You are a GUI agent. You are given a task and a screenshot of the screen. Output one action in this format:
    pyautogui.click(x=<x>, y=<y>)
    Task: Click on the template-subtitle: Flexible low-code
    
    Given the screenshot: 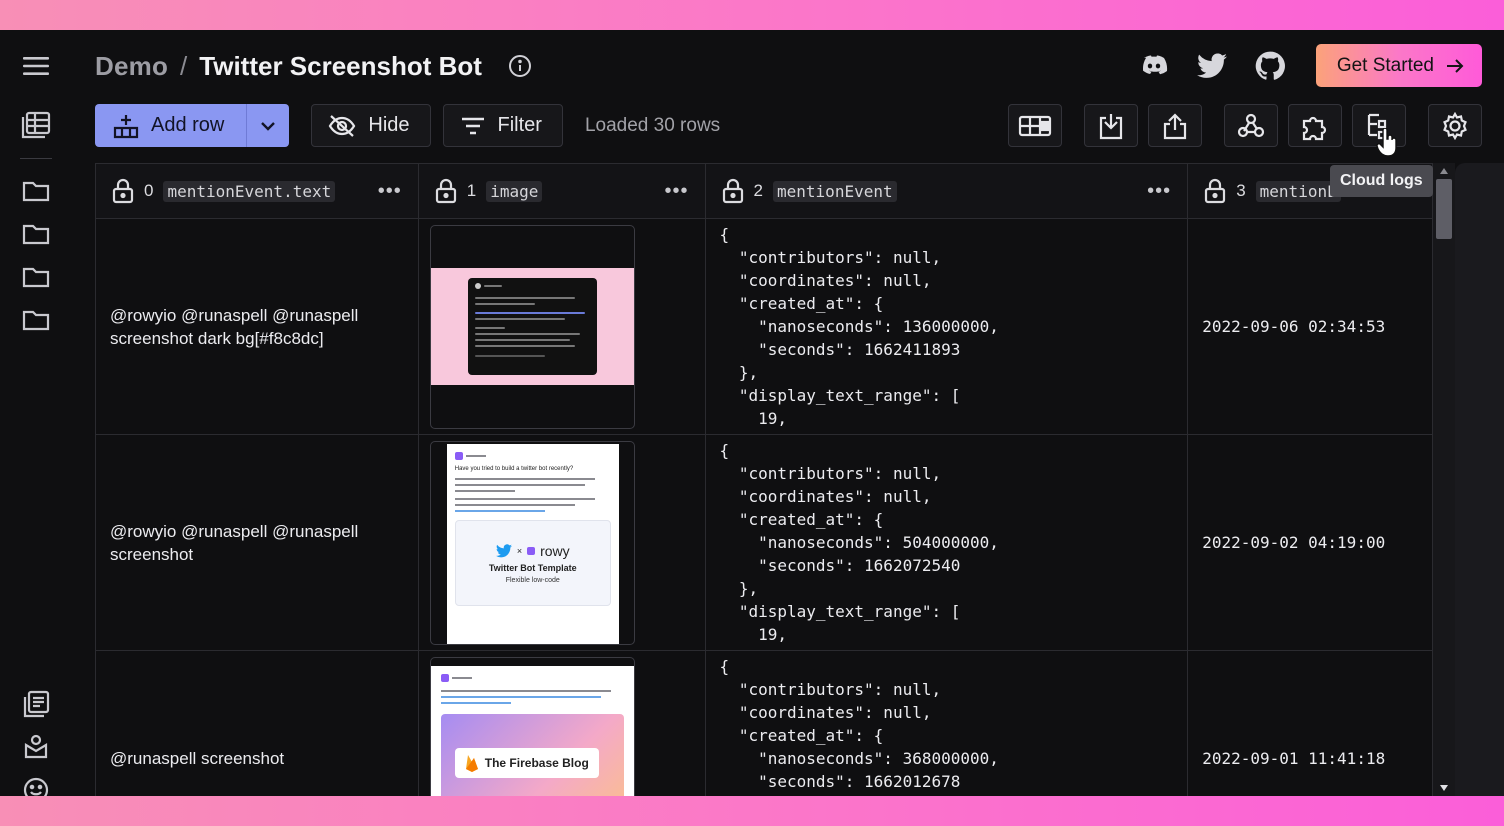 What is the action you would take?
    pyautogui.click(x=532, y=580)
    